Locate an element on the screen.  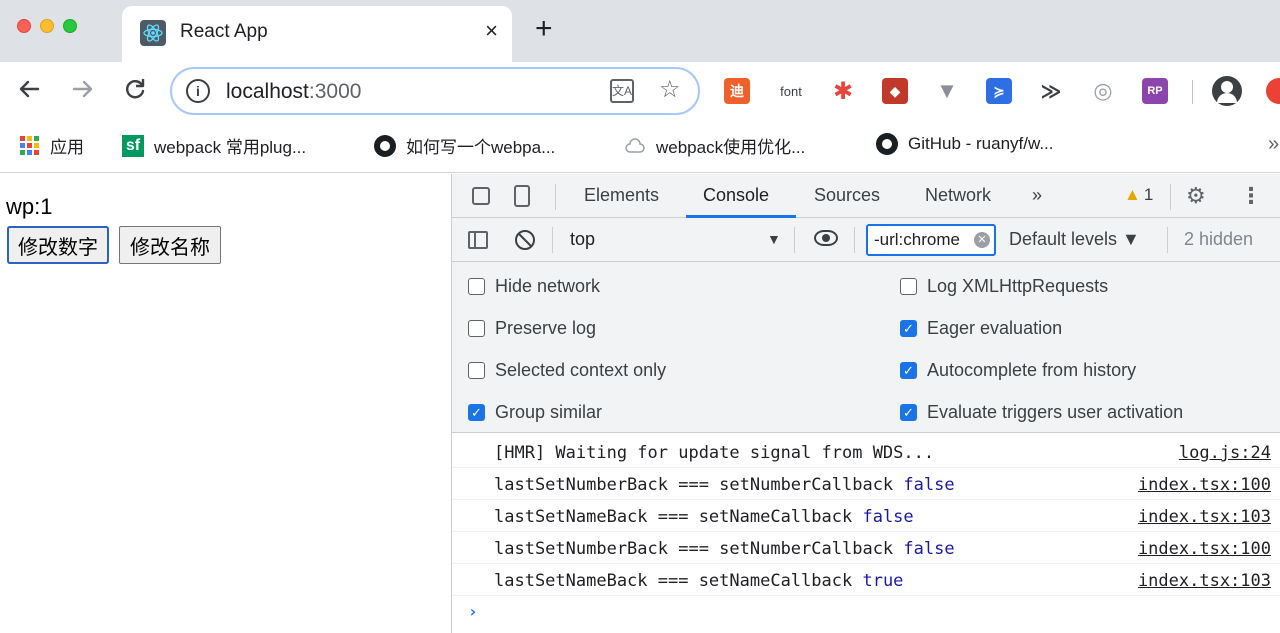
warning-icon: ▲ is located at coordinates (1132, 194).